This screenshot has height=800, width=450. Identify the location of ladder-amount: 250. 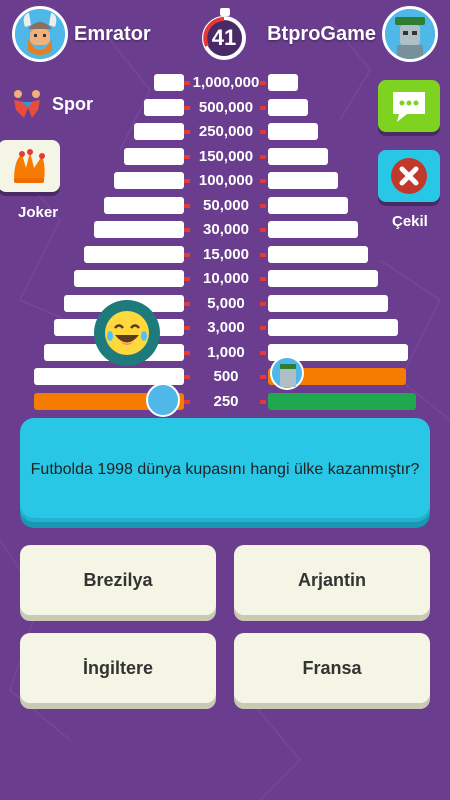
(226, 401).